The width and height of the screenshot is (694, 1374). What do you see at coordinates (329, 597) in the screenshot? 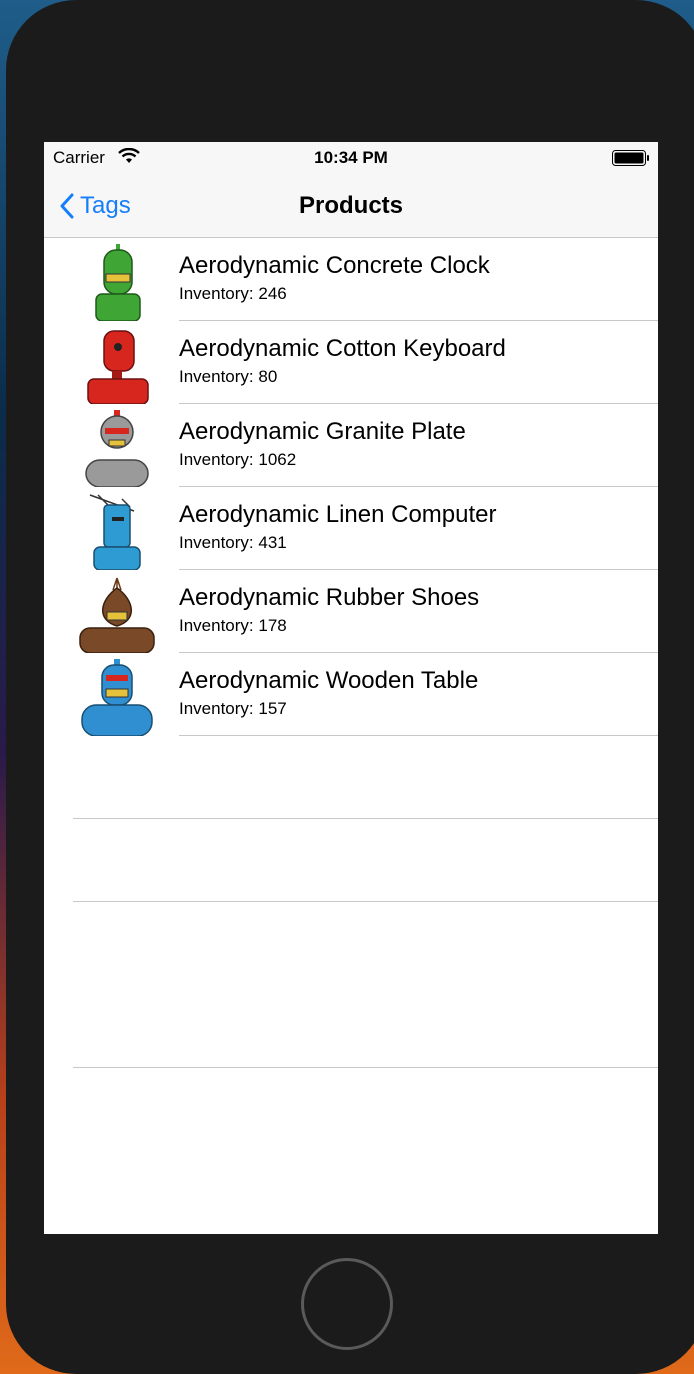
I see `product-name: Aerodynamic Rubber Shoes` at bounding box center [329, 597].